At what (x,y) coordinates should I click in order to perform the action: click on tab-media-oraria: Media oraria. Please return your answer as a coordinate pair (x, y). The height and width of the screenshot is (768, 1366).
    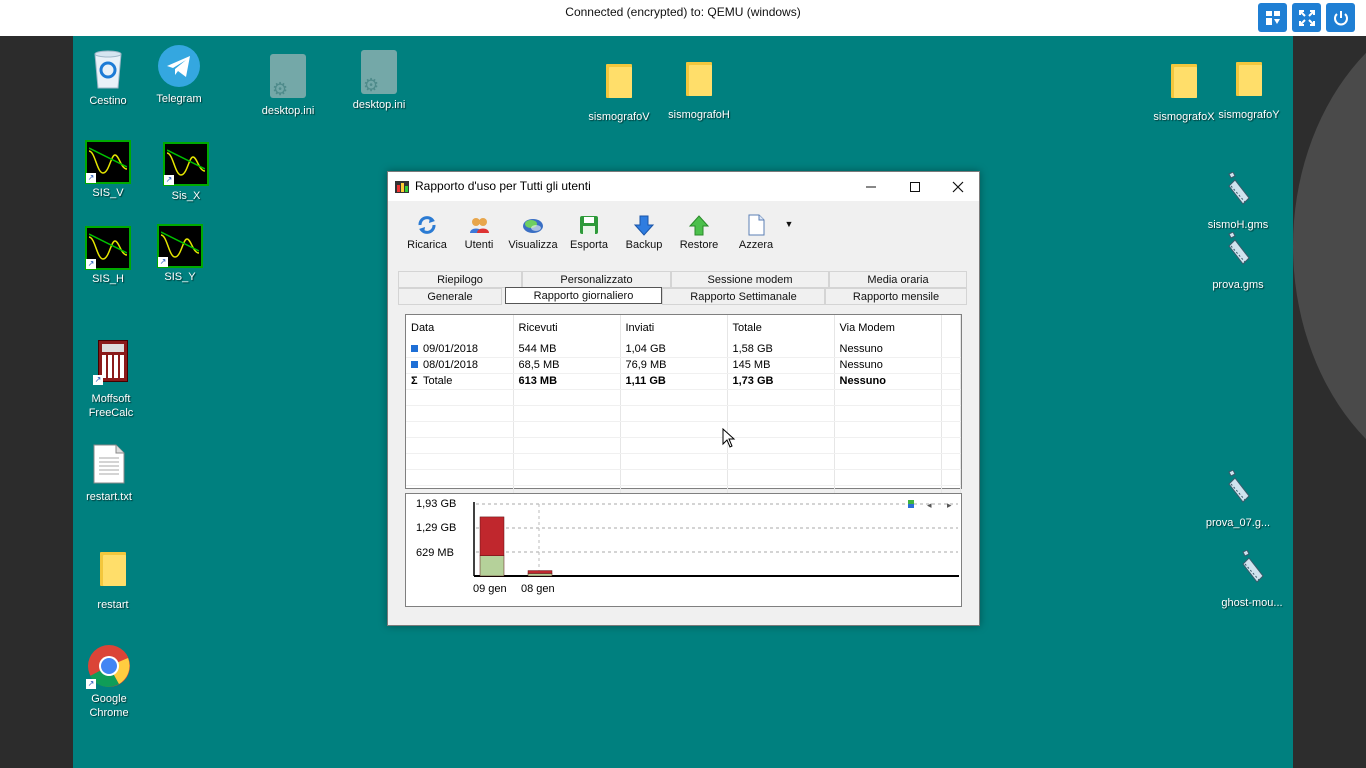
    Looking at the image, I should click on (898, 279).